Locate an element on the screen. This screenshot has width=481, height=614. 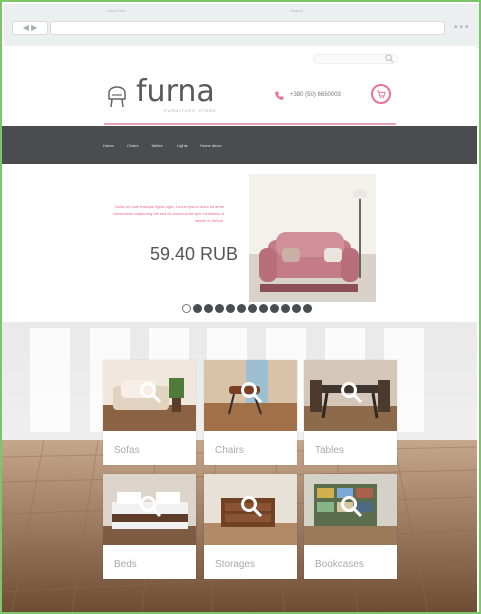
category-label-bookcases: Bookcases is located at coordinates (339, 564).